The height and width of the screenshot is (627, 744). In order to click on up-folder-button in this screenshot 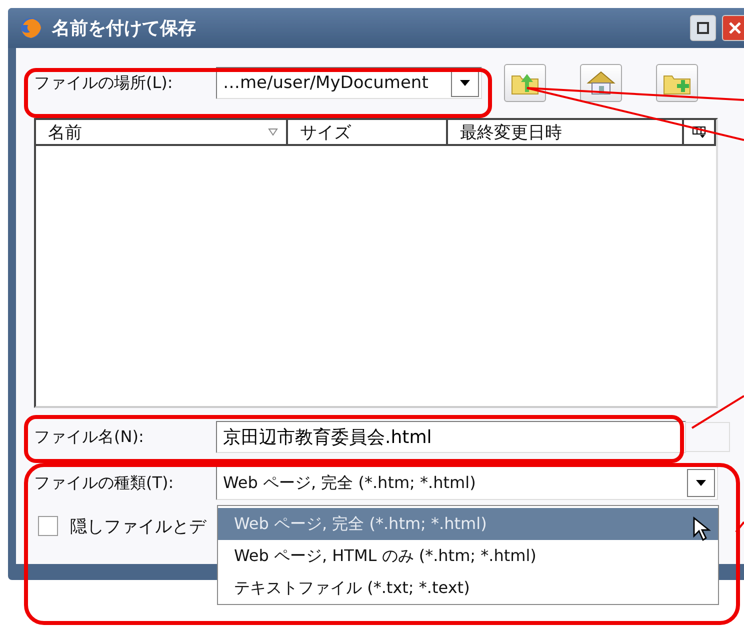, I will do `click(525, 83)`.